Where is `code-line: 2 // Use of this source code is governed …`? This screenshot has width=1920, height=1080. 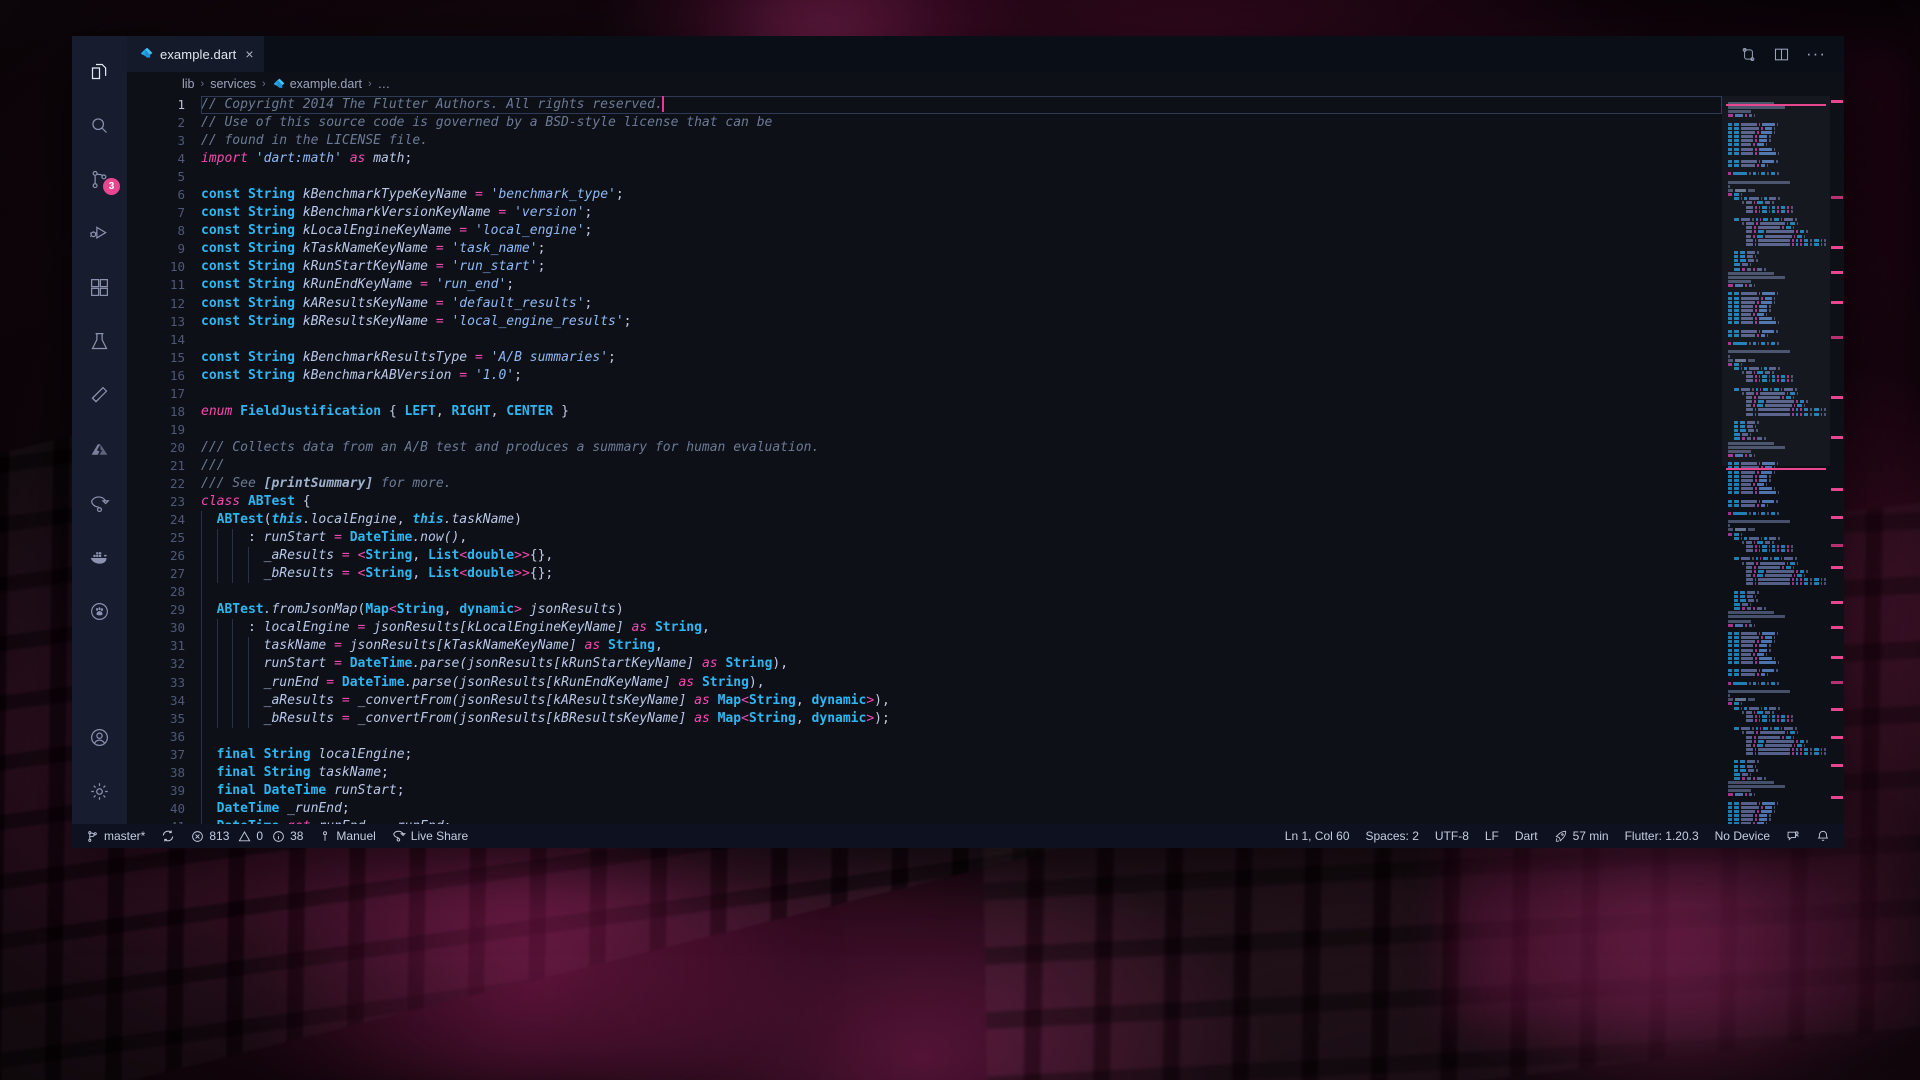
code-line: 2 // Use of this source code is governed … is located at coordinates (924, 123).